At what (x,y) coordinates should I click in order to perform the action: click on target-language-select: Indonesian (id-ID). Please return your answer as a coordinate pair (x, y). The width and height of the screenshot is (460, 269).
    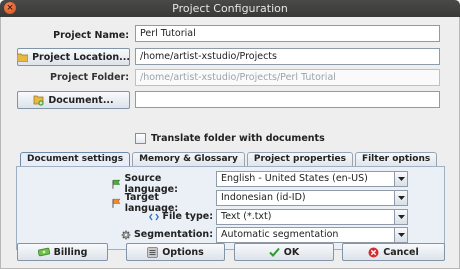
    Looking at the image, I should click on (312, 198).